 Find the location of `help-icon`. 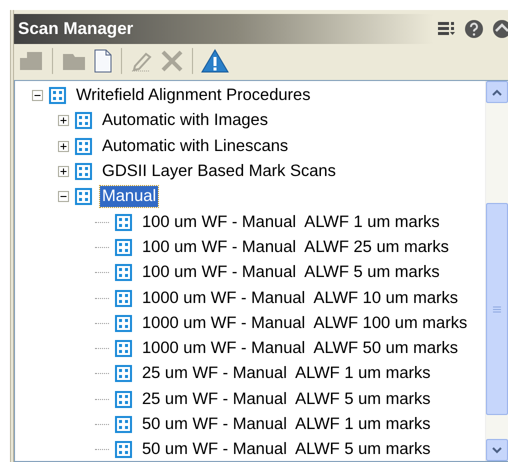

help-icon is located at coordinates (474, 29).